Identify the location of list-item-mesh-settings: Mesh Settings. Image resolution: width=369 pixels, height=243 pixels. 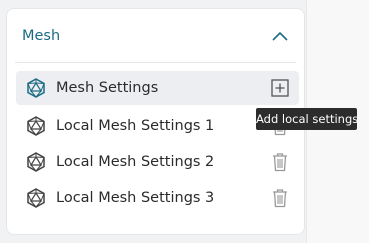
(157, 88).